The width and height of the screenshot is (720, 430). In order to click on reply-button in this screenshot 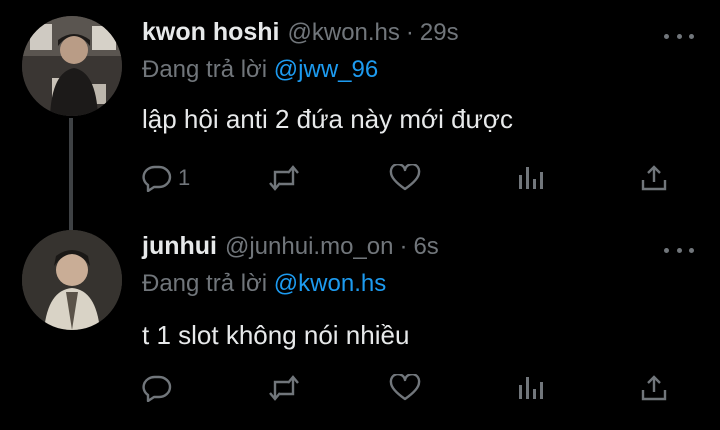, I will do `click(160, 388)`.